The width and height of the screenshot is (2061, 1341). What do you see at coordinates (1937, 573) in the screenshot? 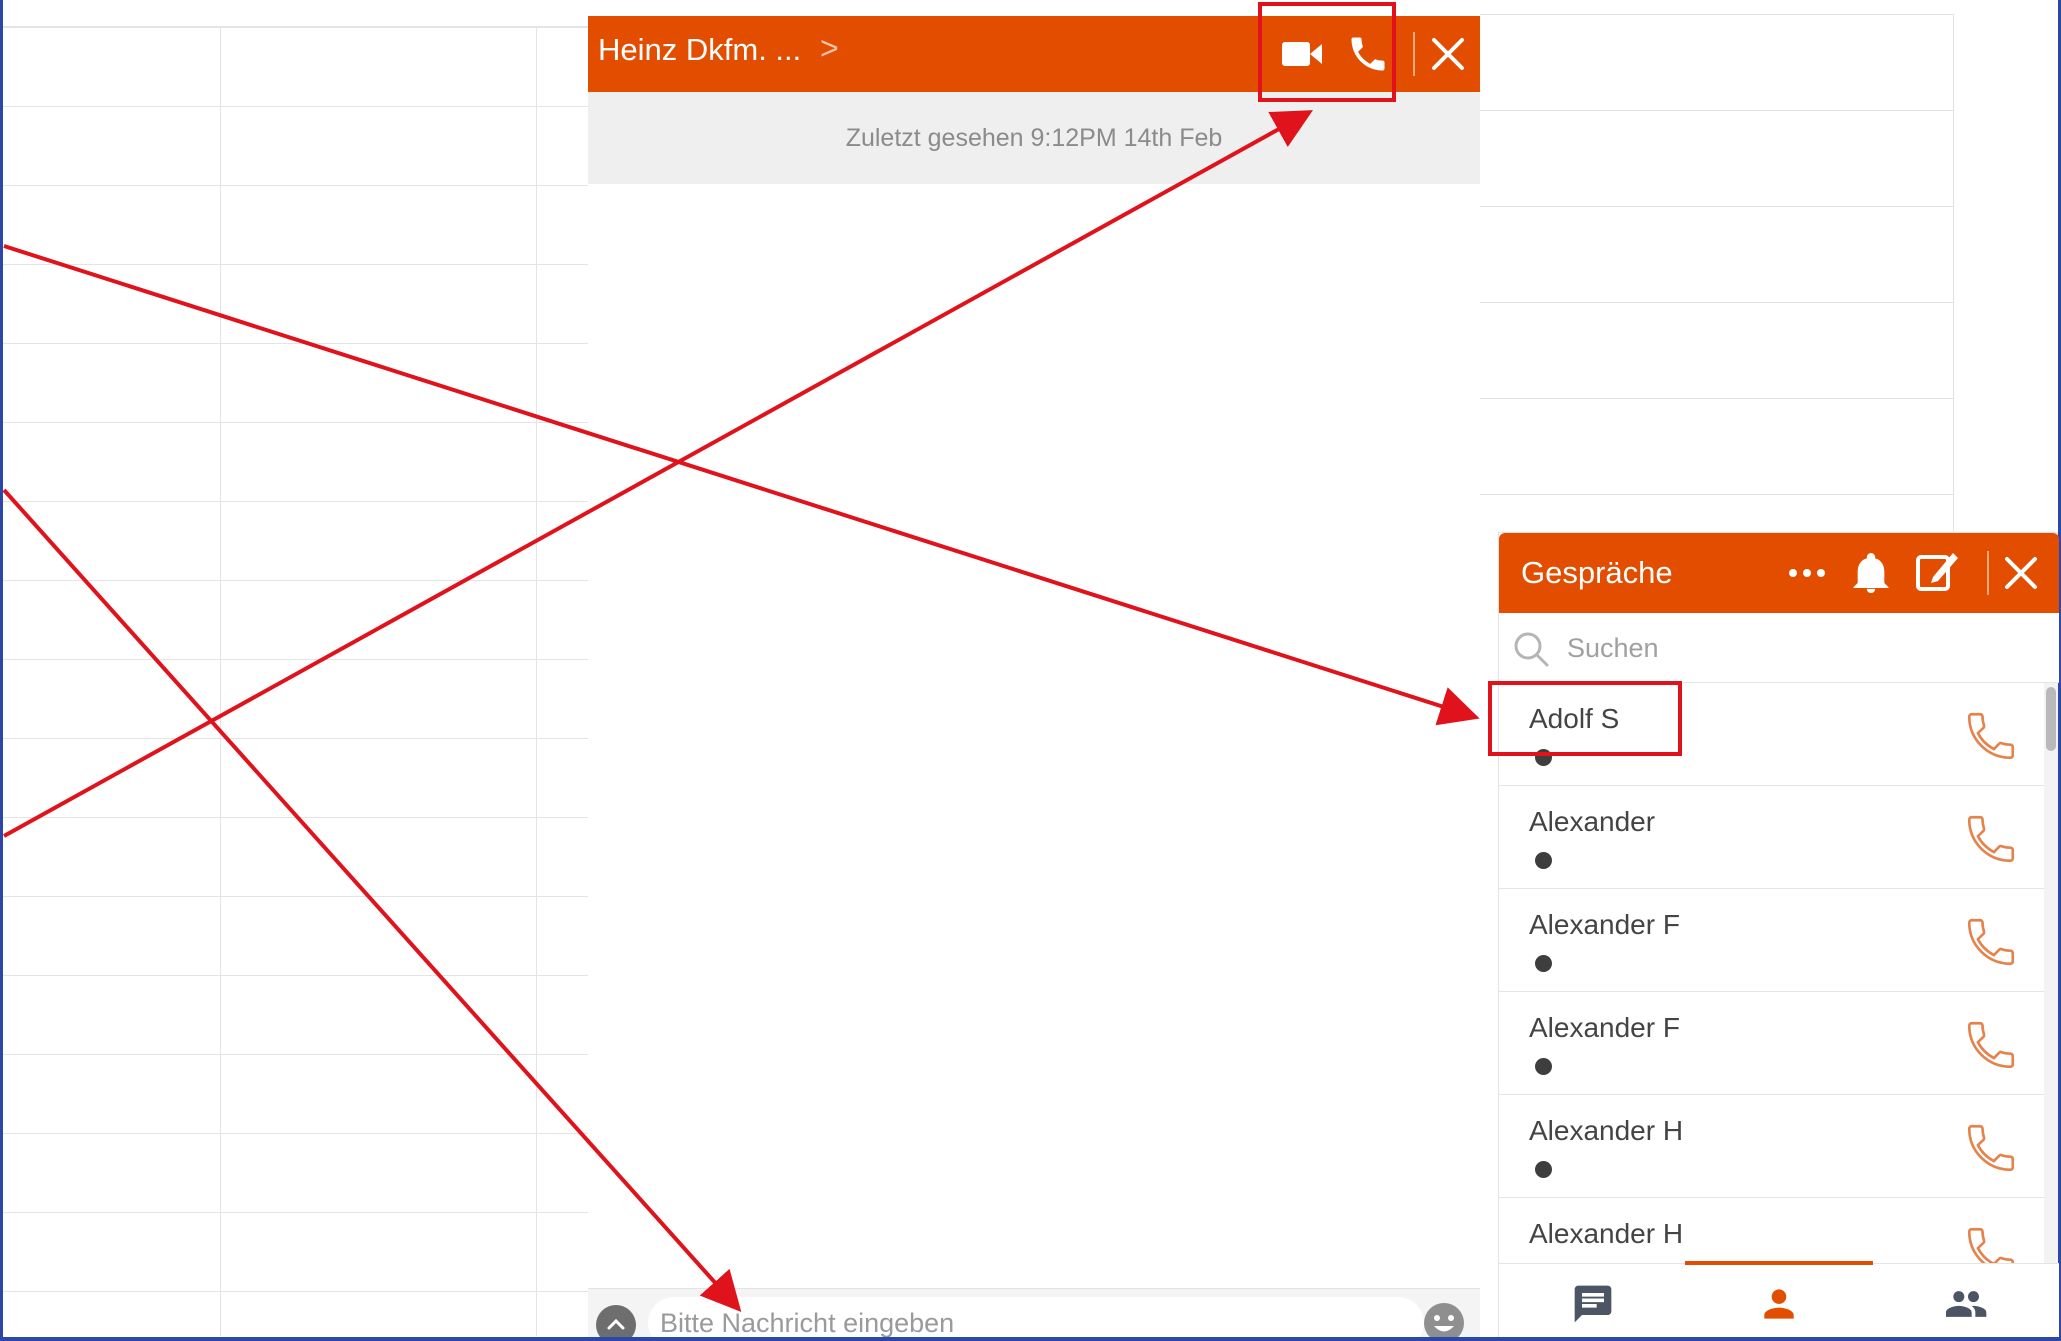
I see `compose-icon` at bounding box center [1937, 573].